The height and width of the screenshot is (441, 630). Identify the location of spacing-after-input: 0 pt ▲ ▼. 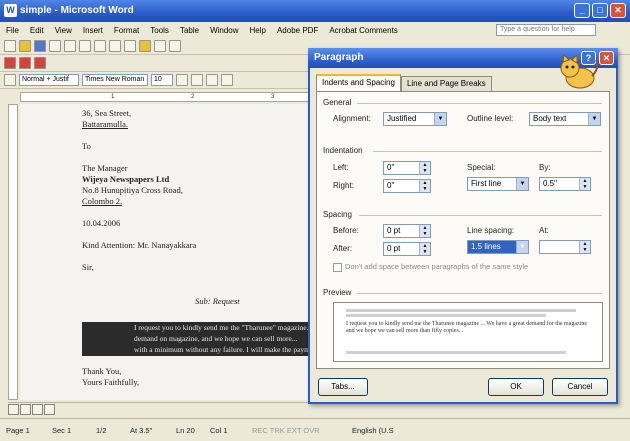
(407, 249).